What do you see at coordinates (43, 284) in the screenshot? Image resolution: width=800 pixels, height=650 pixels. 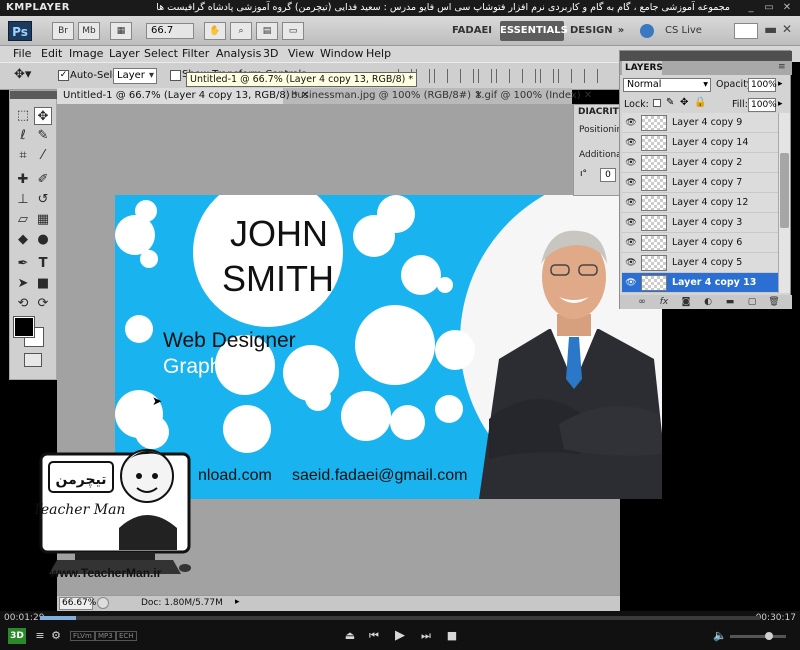 I see `rectangle-tool-icon: ■` at bounding box center [43, 284].